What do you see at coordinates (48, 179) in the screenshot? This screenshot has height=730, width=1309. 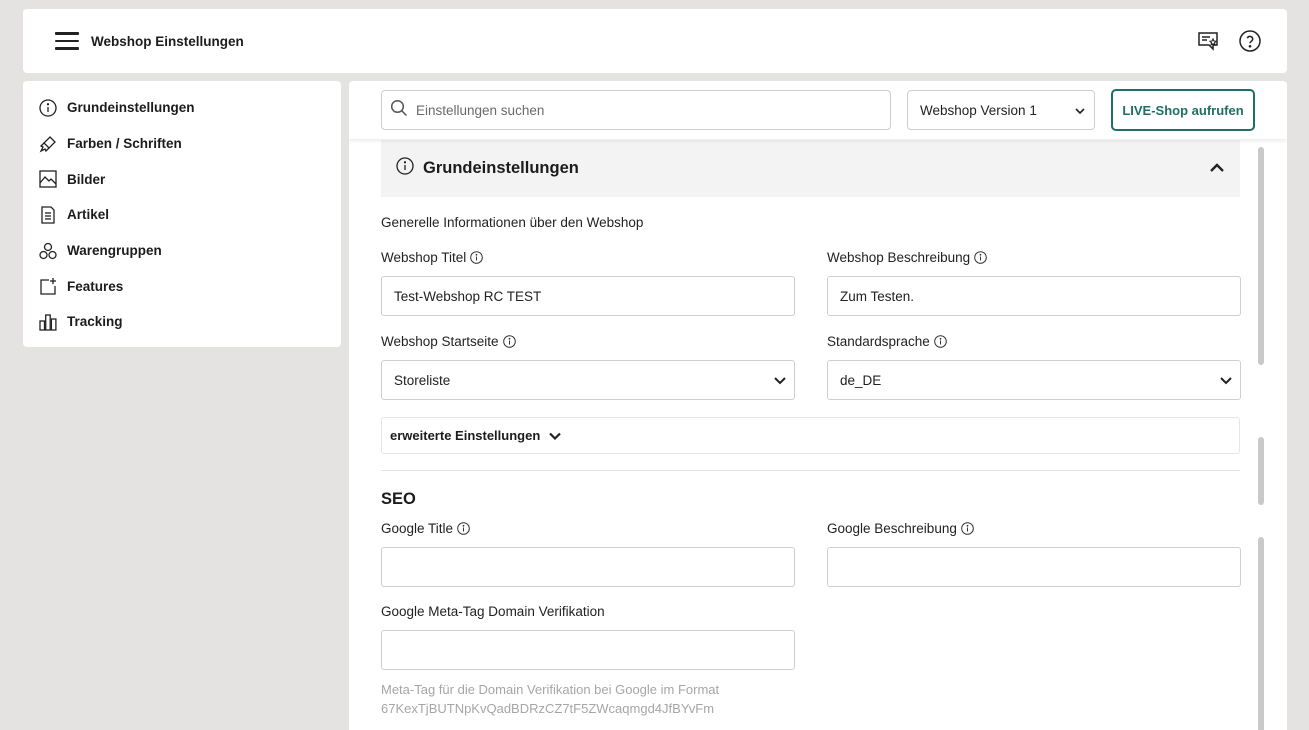 I see `image-icon` at bounding box center [48, 179].